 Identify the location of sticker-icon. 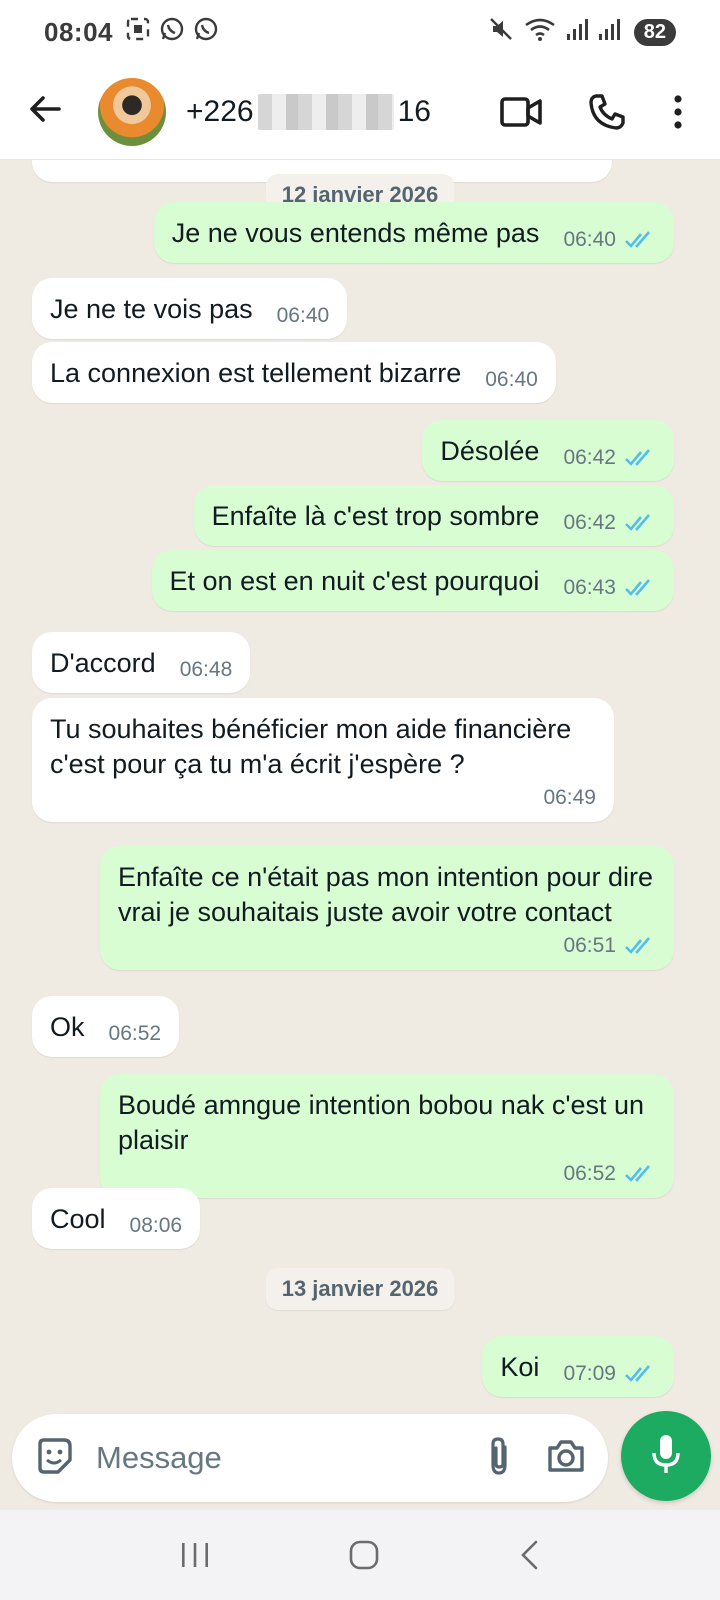
(54, 1458).